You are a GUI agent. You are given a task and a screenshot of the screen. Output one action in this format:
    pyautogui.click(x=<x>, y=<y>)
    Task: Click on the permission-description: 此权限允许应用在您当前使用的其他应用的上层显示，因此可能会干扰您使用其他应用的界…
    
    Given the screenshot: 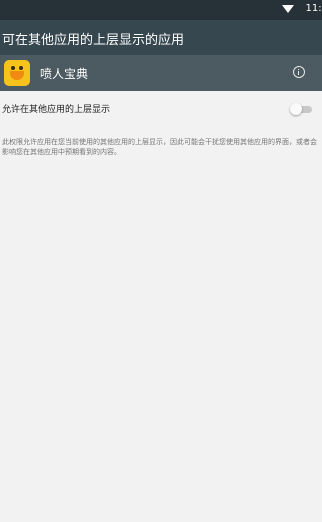 What is the action you would take?
    pyautogui.click(x=159, y=147)
    